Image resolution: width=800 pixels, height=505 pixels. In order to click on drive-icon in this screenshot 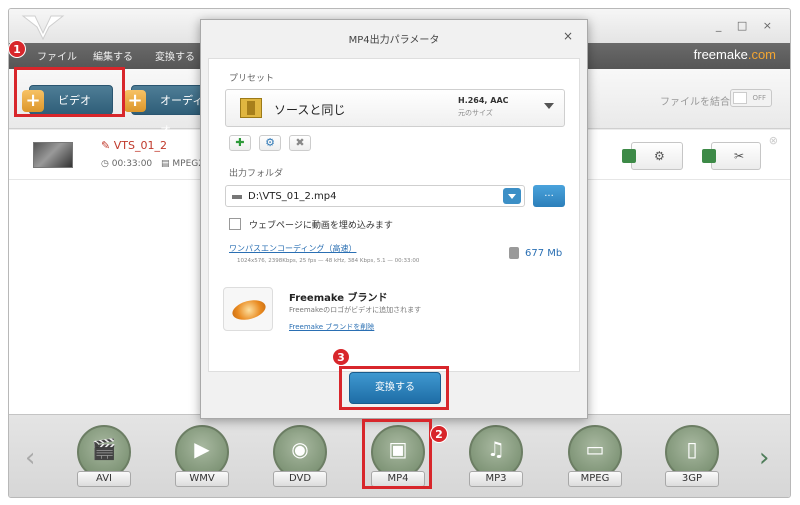, I will do `click(237, 197)`.